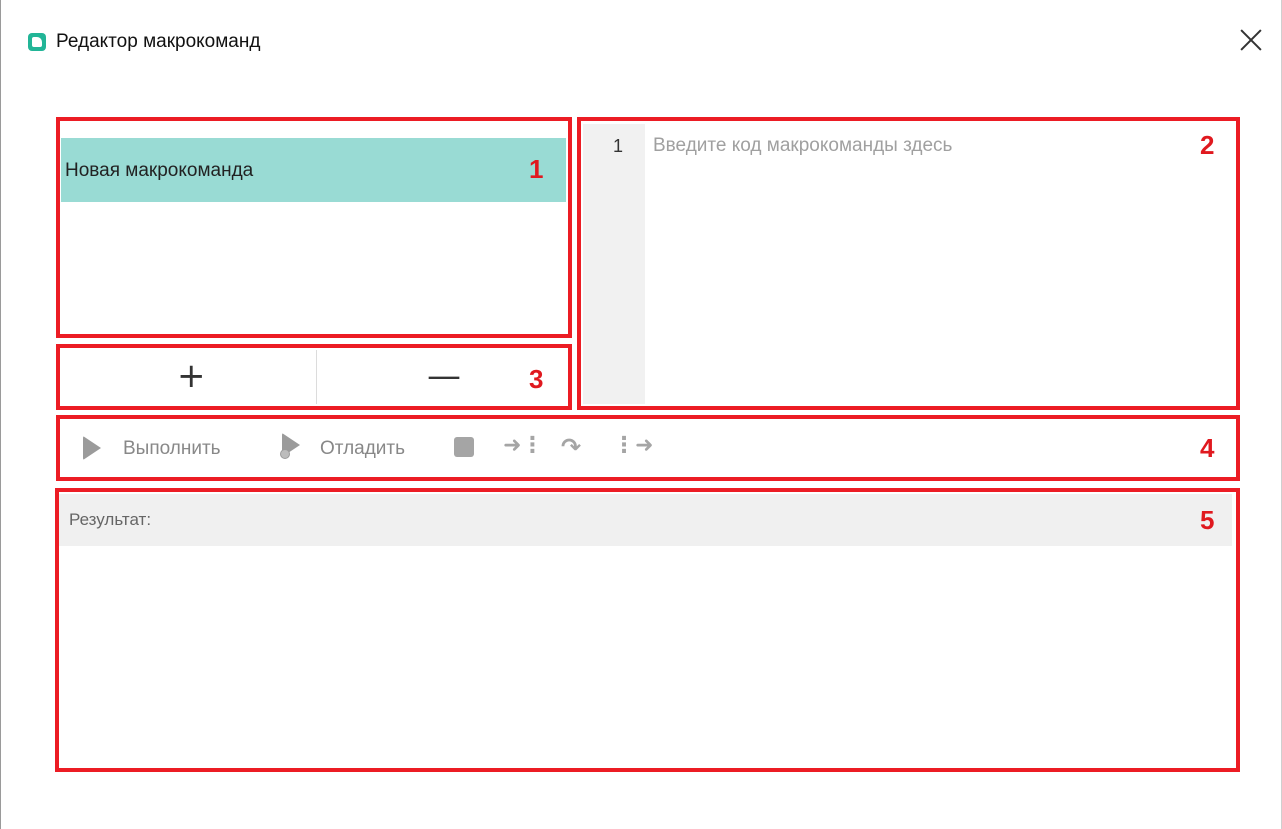 The height and width of the screenshot is (829, 1282). Describe the element at coordinates (1207, 448) in the screenshot. I see `annotation-number-4: 4` at that location.